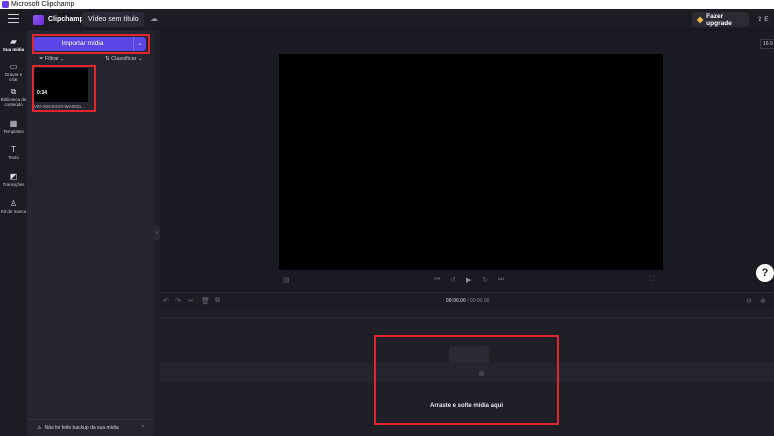 Image resolution: width=774 pixels, height=436 pixels. Describe the element at coordinates (13, 49) in the screenshot. I see `nav-label: Sua mídia` at that location.